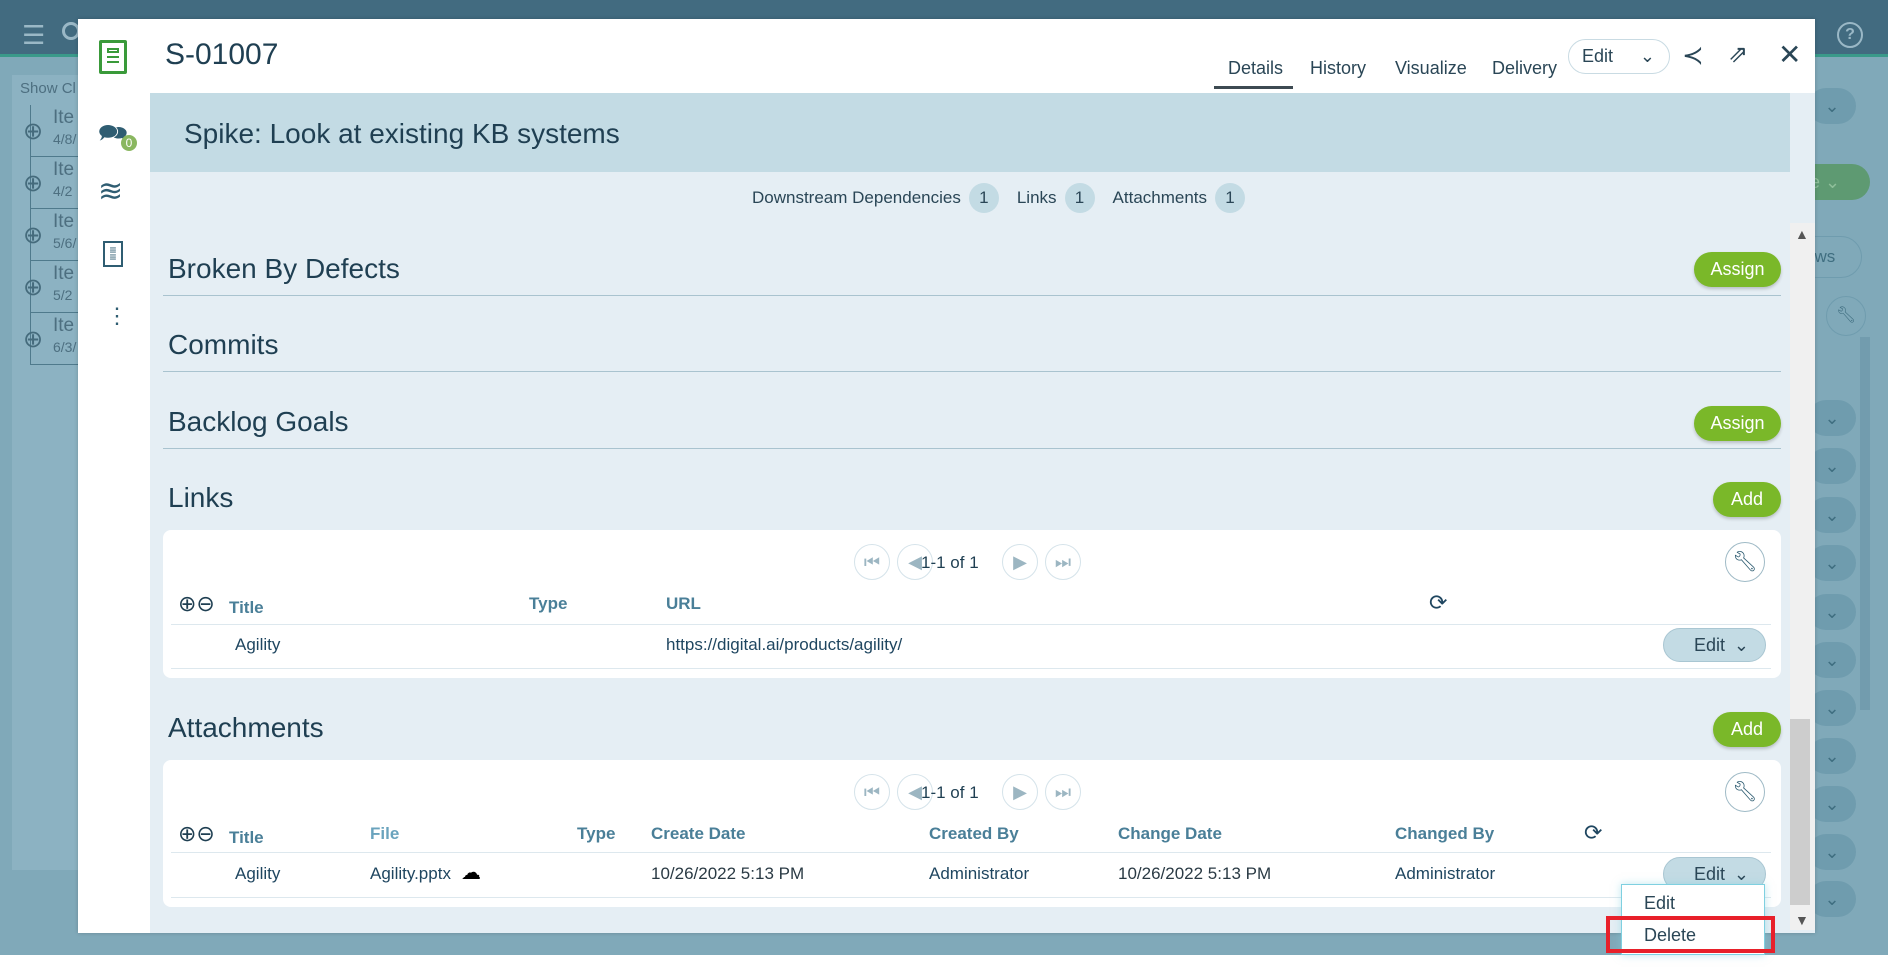 This screenshot has width=1888, height=976. Describe the element at coordinates (48, 88) in the screenshot. I see `show-closed-toggle: Show Cl` at that location.